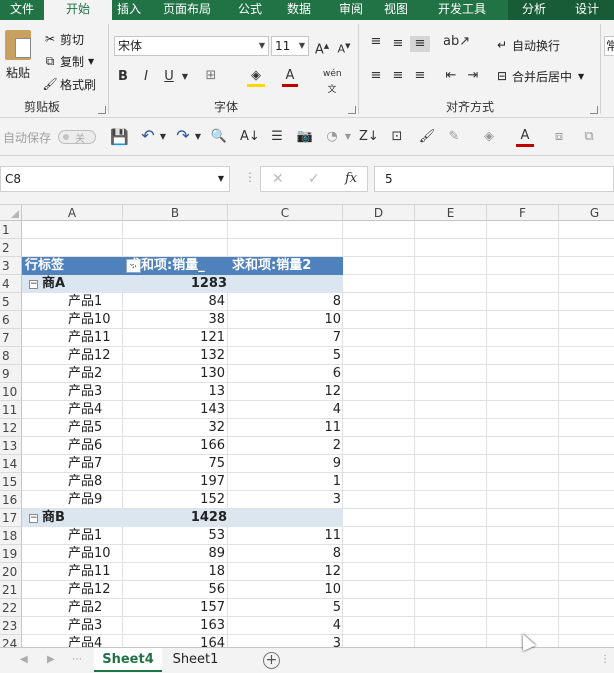 This screenshot has height=673, width=614. I want to click on sum1-cell: 53, so click(174, 536).